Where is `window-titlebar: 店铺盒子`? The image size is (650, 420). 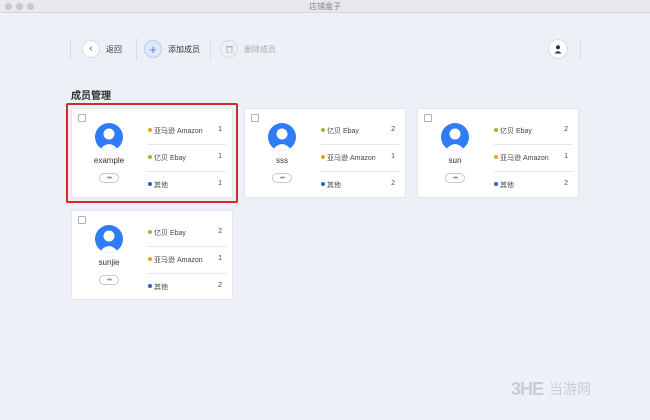 window-titlebar: 店铺盒子 is located at coordinates (325, 6).